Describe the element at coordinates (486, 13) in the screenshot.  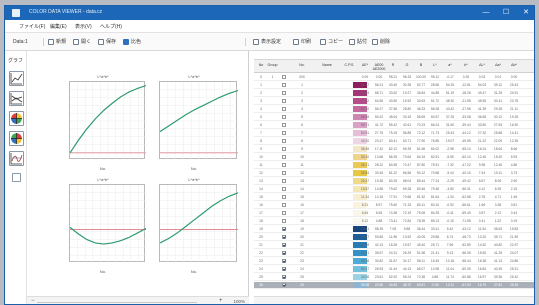
I see `minimize-icon: —` at that location.